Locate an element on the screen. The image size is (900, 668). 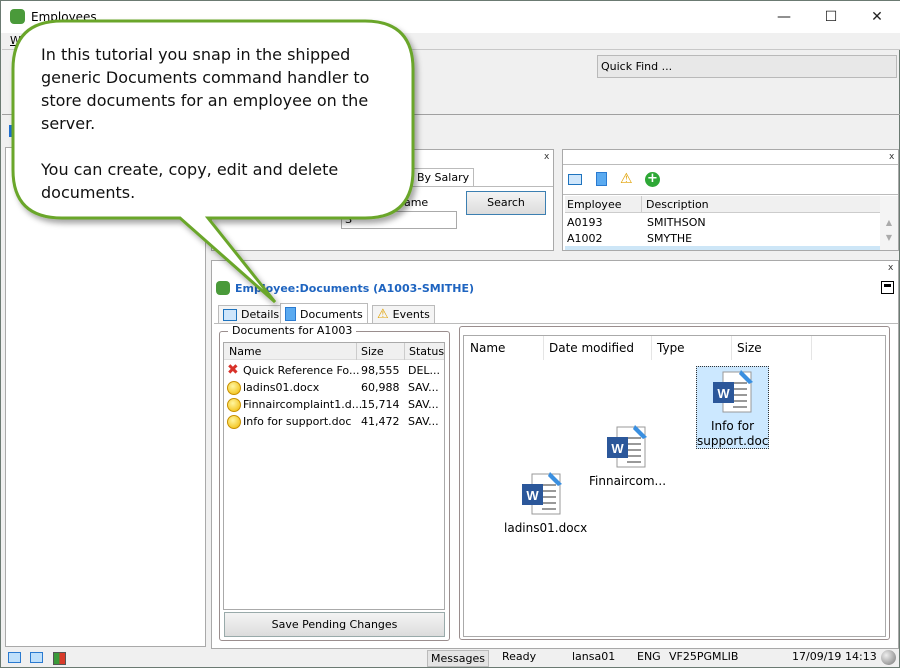
callout-line: server. is located at coordinates (68, 123).